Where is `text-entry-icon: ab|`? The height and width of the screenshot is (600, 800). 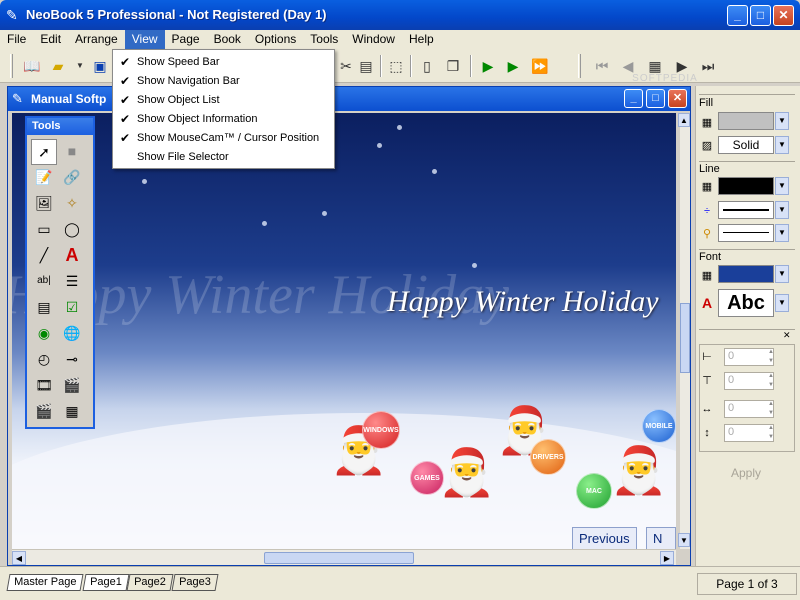
text-entry-icon: ab| is located at coordinates (44, 282).